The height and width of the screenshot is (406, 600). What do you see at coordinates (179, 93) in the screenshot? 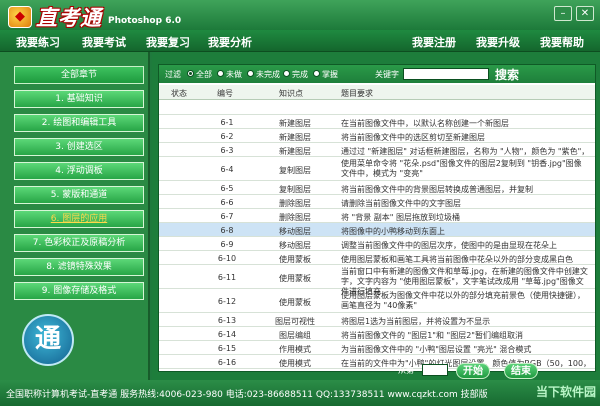
I see `col-status: 状态` at bounding box center [179, 93].